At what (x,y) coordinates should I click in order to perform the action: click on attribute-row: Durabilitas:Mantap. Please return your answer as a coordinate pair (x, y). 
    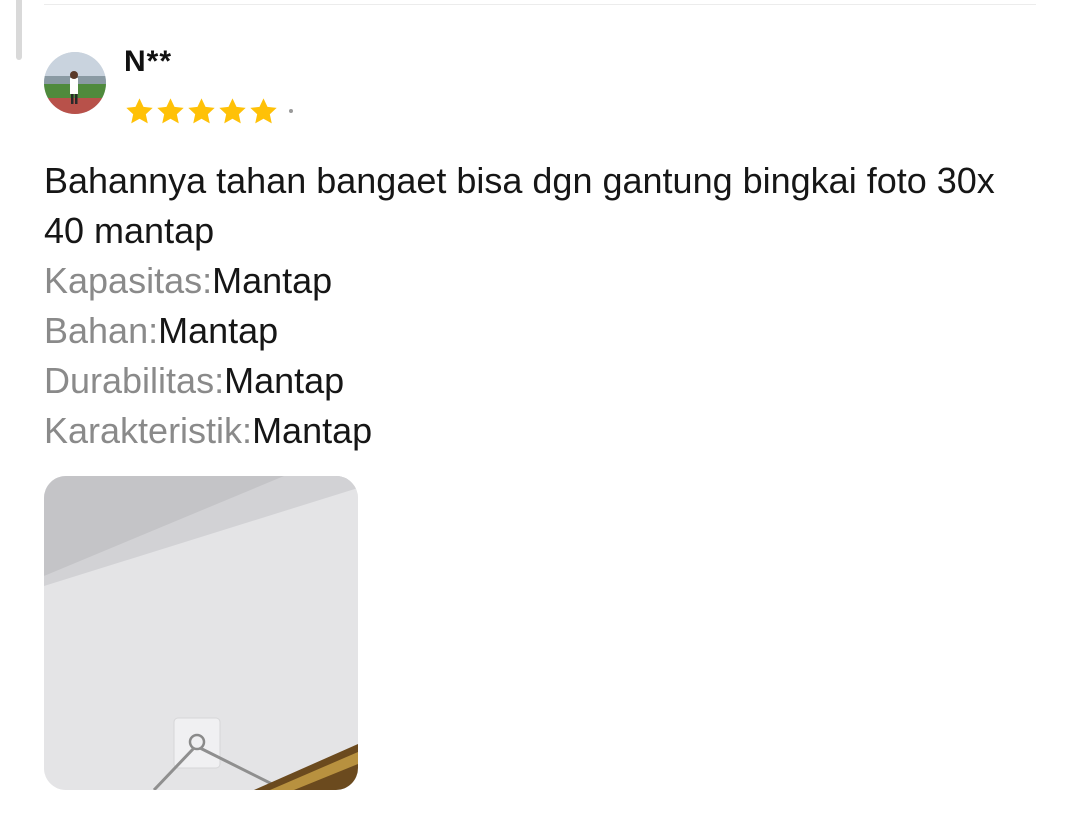
    Looking at the image, I should click on (544, 381).